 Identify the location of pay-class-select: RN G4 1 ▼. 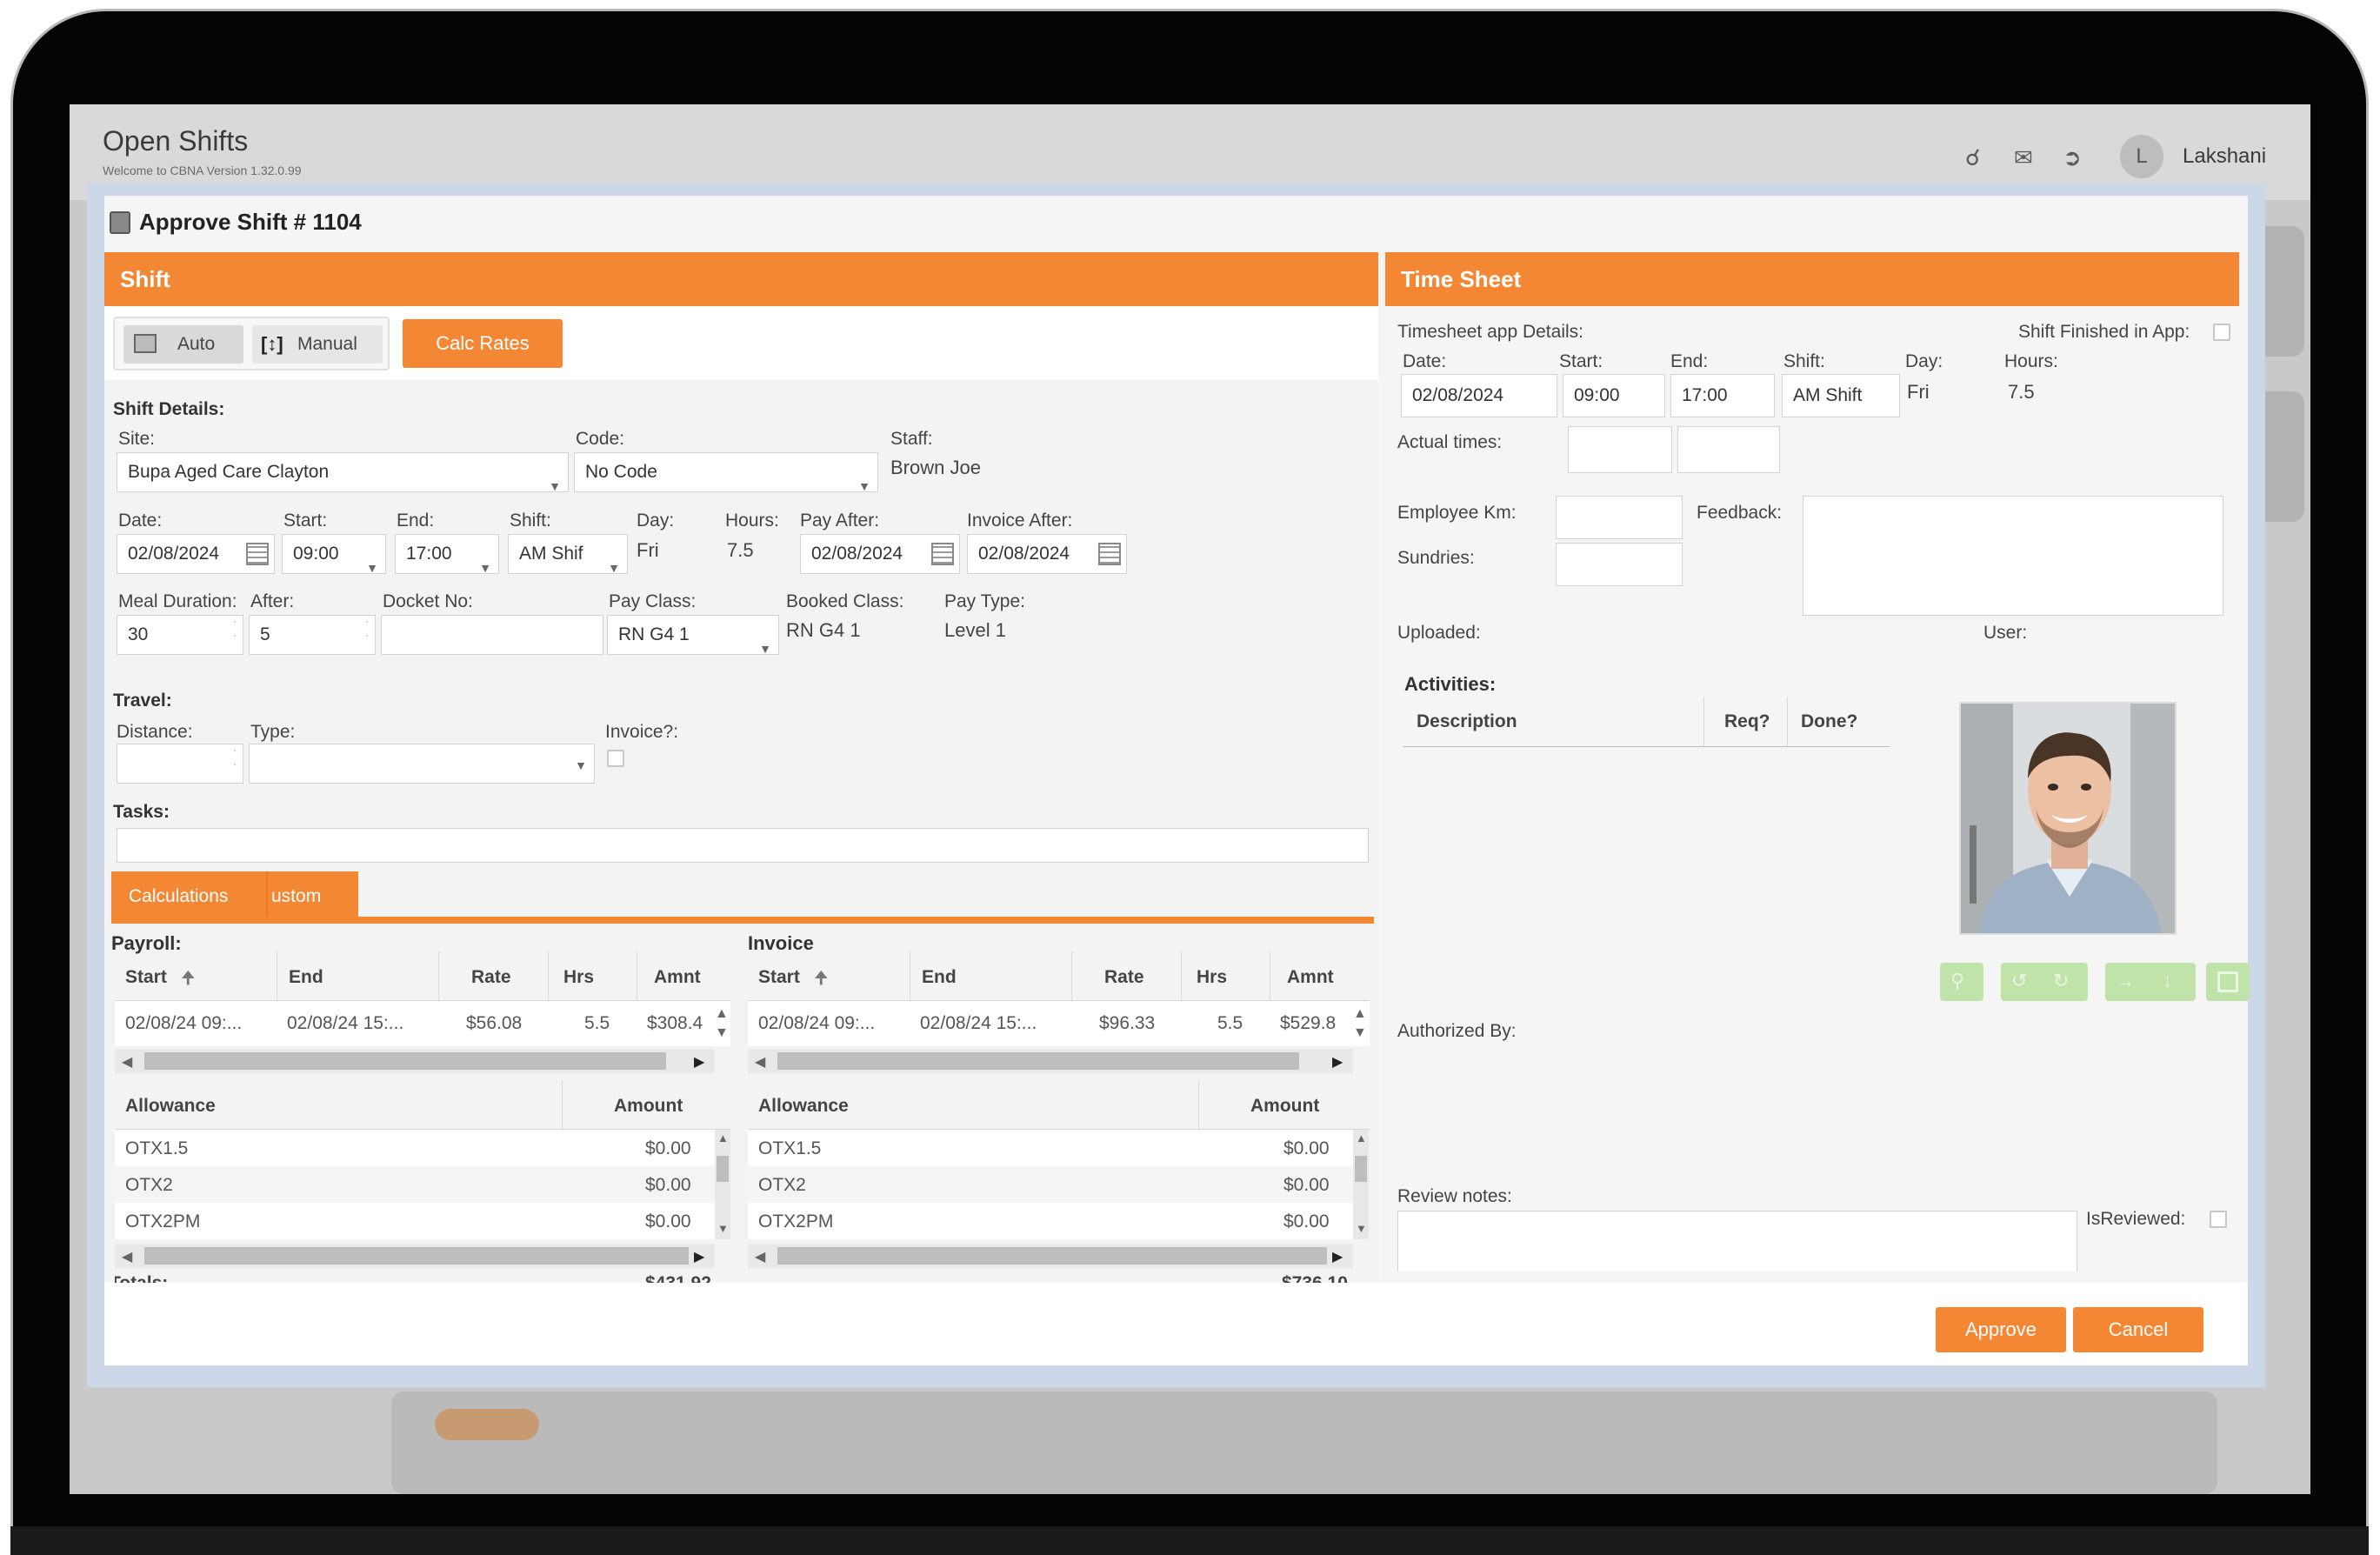
(693, 635).